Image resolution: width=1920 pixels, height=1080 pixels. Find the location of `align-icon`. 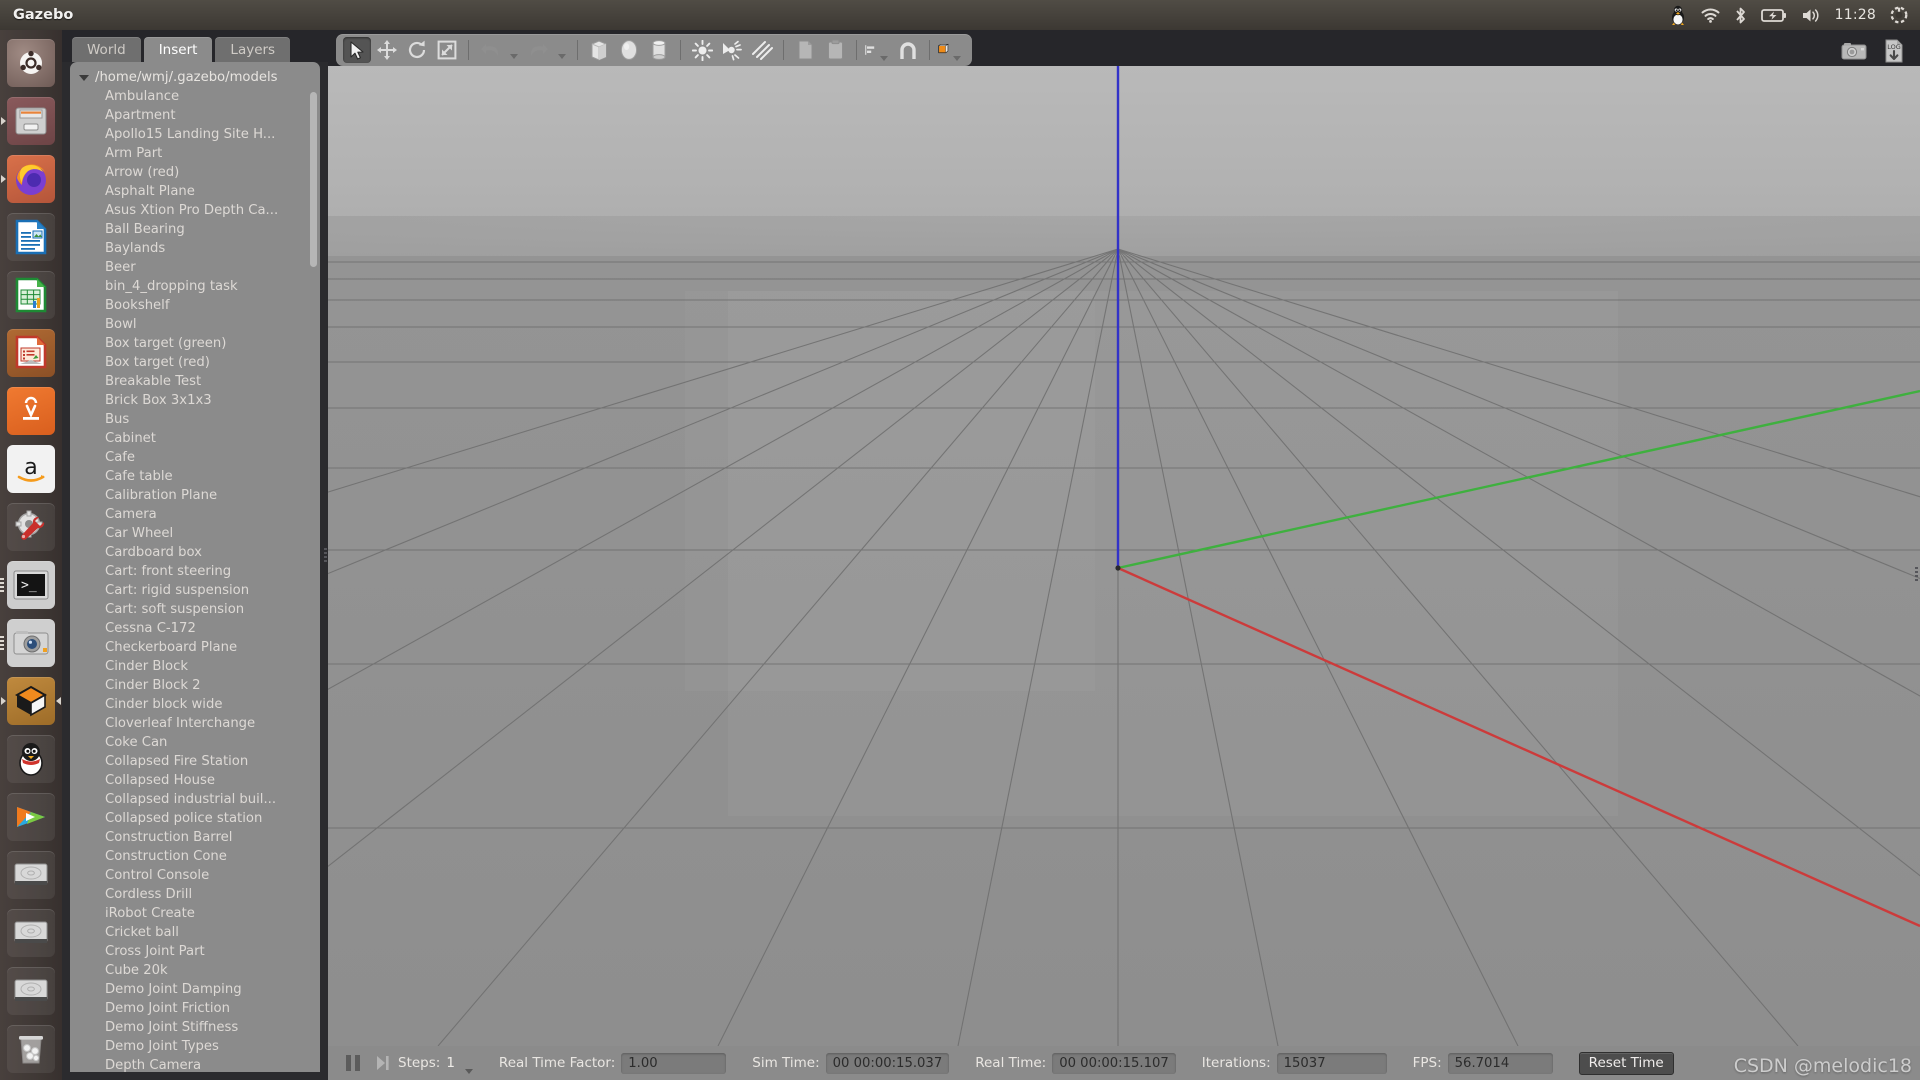

align-icon is located at coordinates (878, 50).